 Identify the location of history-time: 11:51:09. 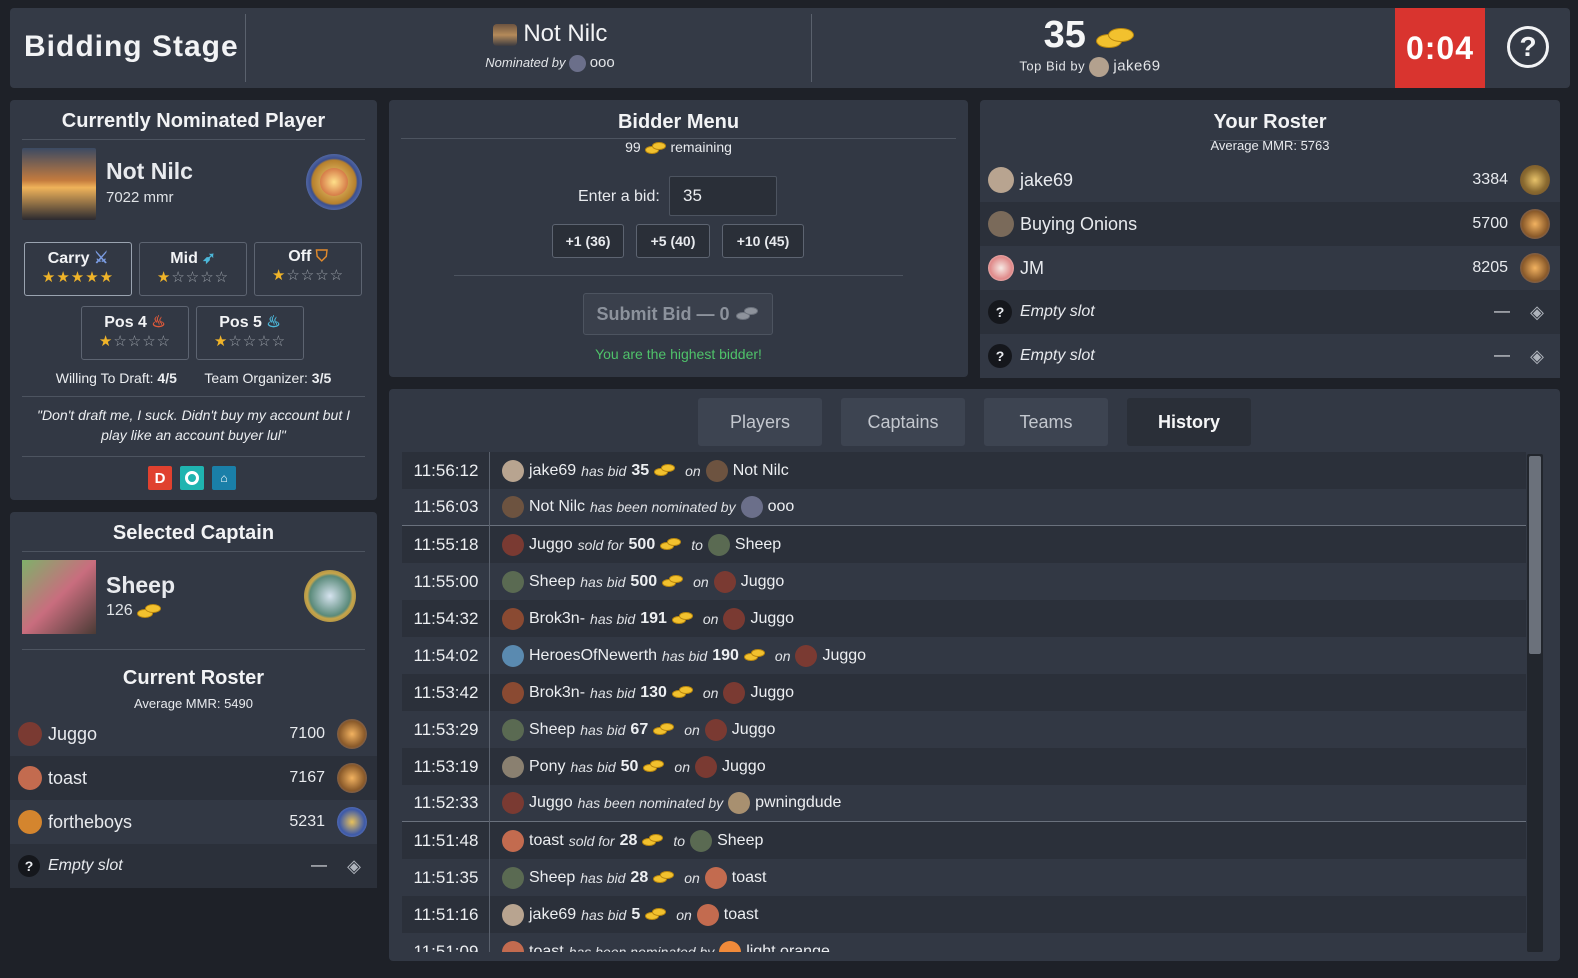
(446, 947).